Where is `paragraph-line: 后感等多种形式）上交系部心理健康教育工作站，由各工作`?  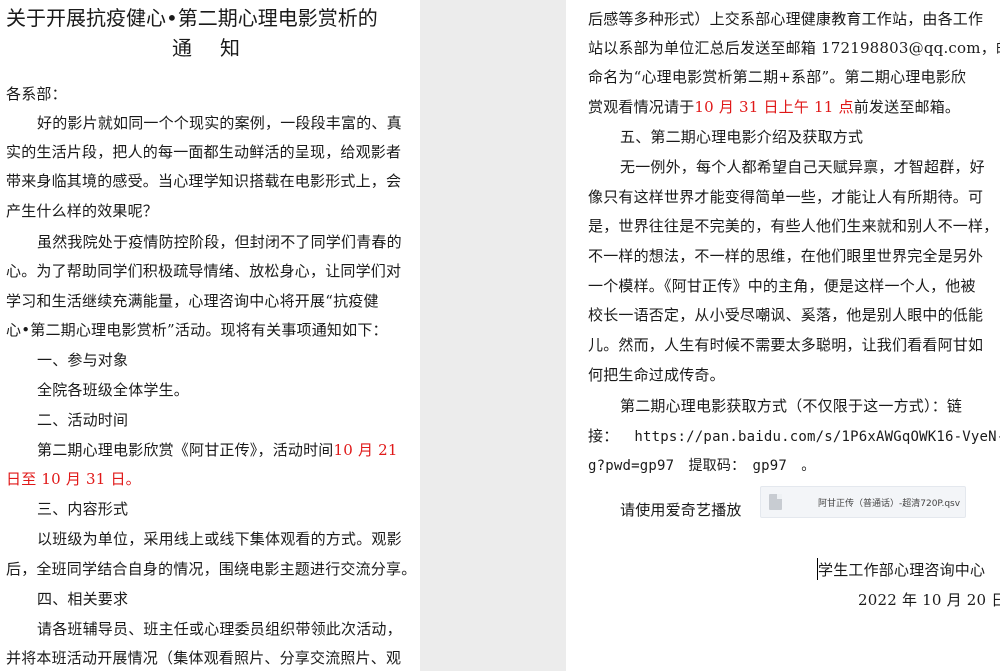 paragraph-line: 后感等多种形式）上交系部心理健康教育工作站，由各工作 is located at coordinates (786, 19).